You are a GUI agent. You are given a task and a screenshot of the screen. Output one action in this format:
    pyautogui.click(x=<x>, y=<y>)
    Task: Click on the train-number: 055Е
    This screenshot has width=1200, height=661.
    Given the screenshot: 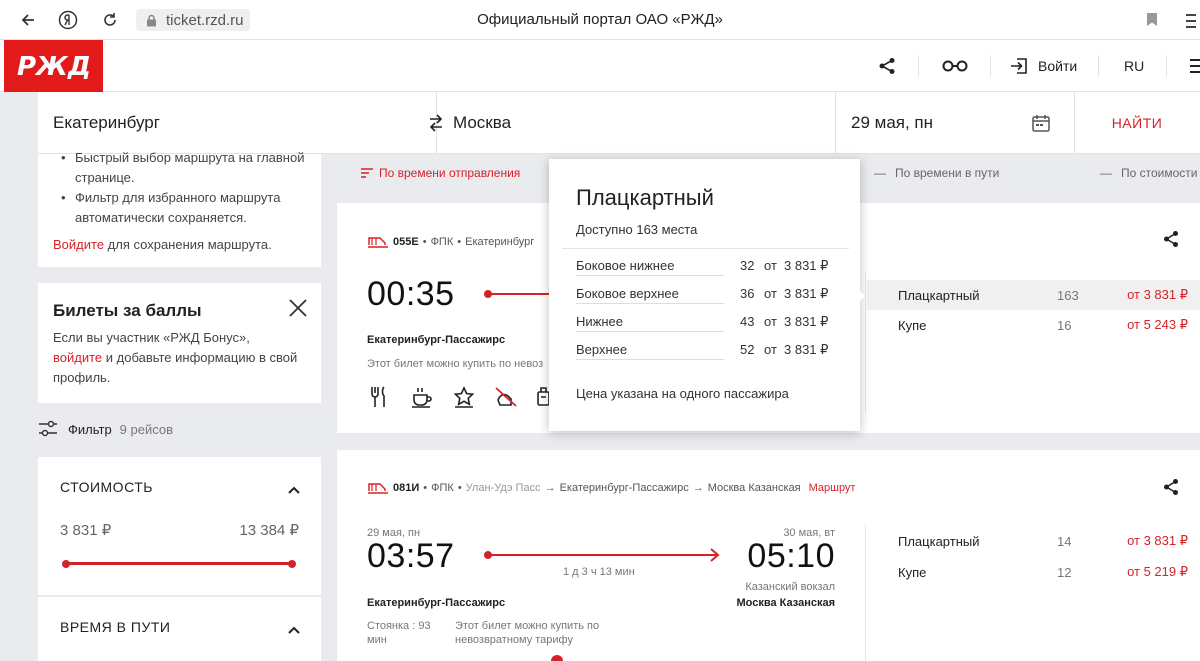 What is the action you would take?
    pyautogui.click(x=406, y=242)
    